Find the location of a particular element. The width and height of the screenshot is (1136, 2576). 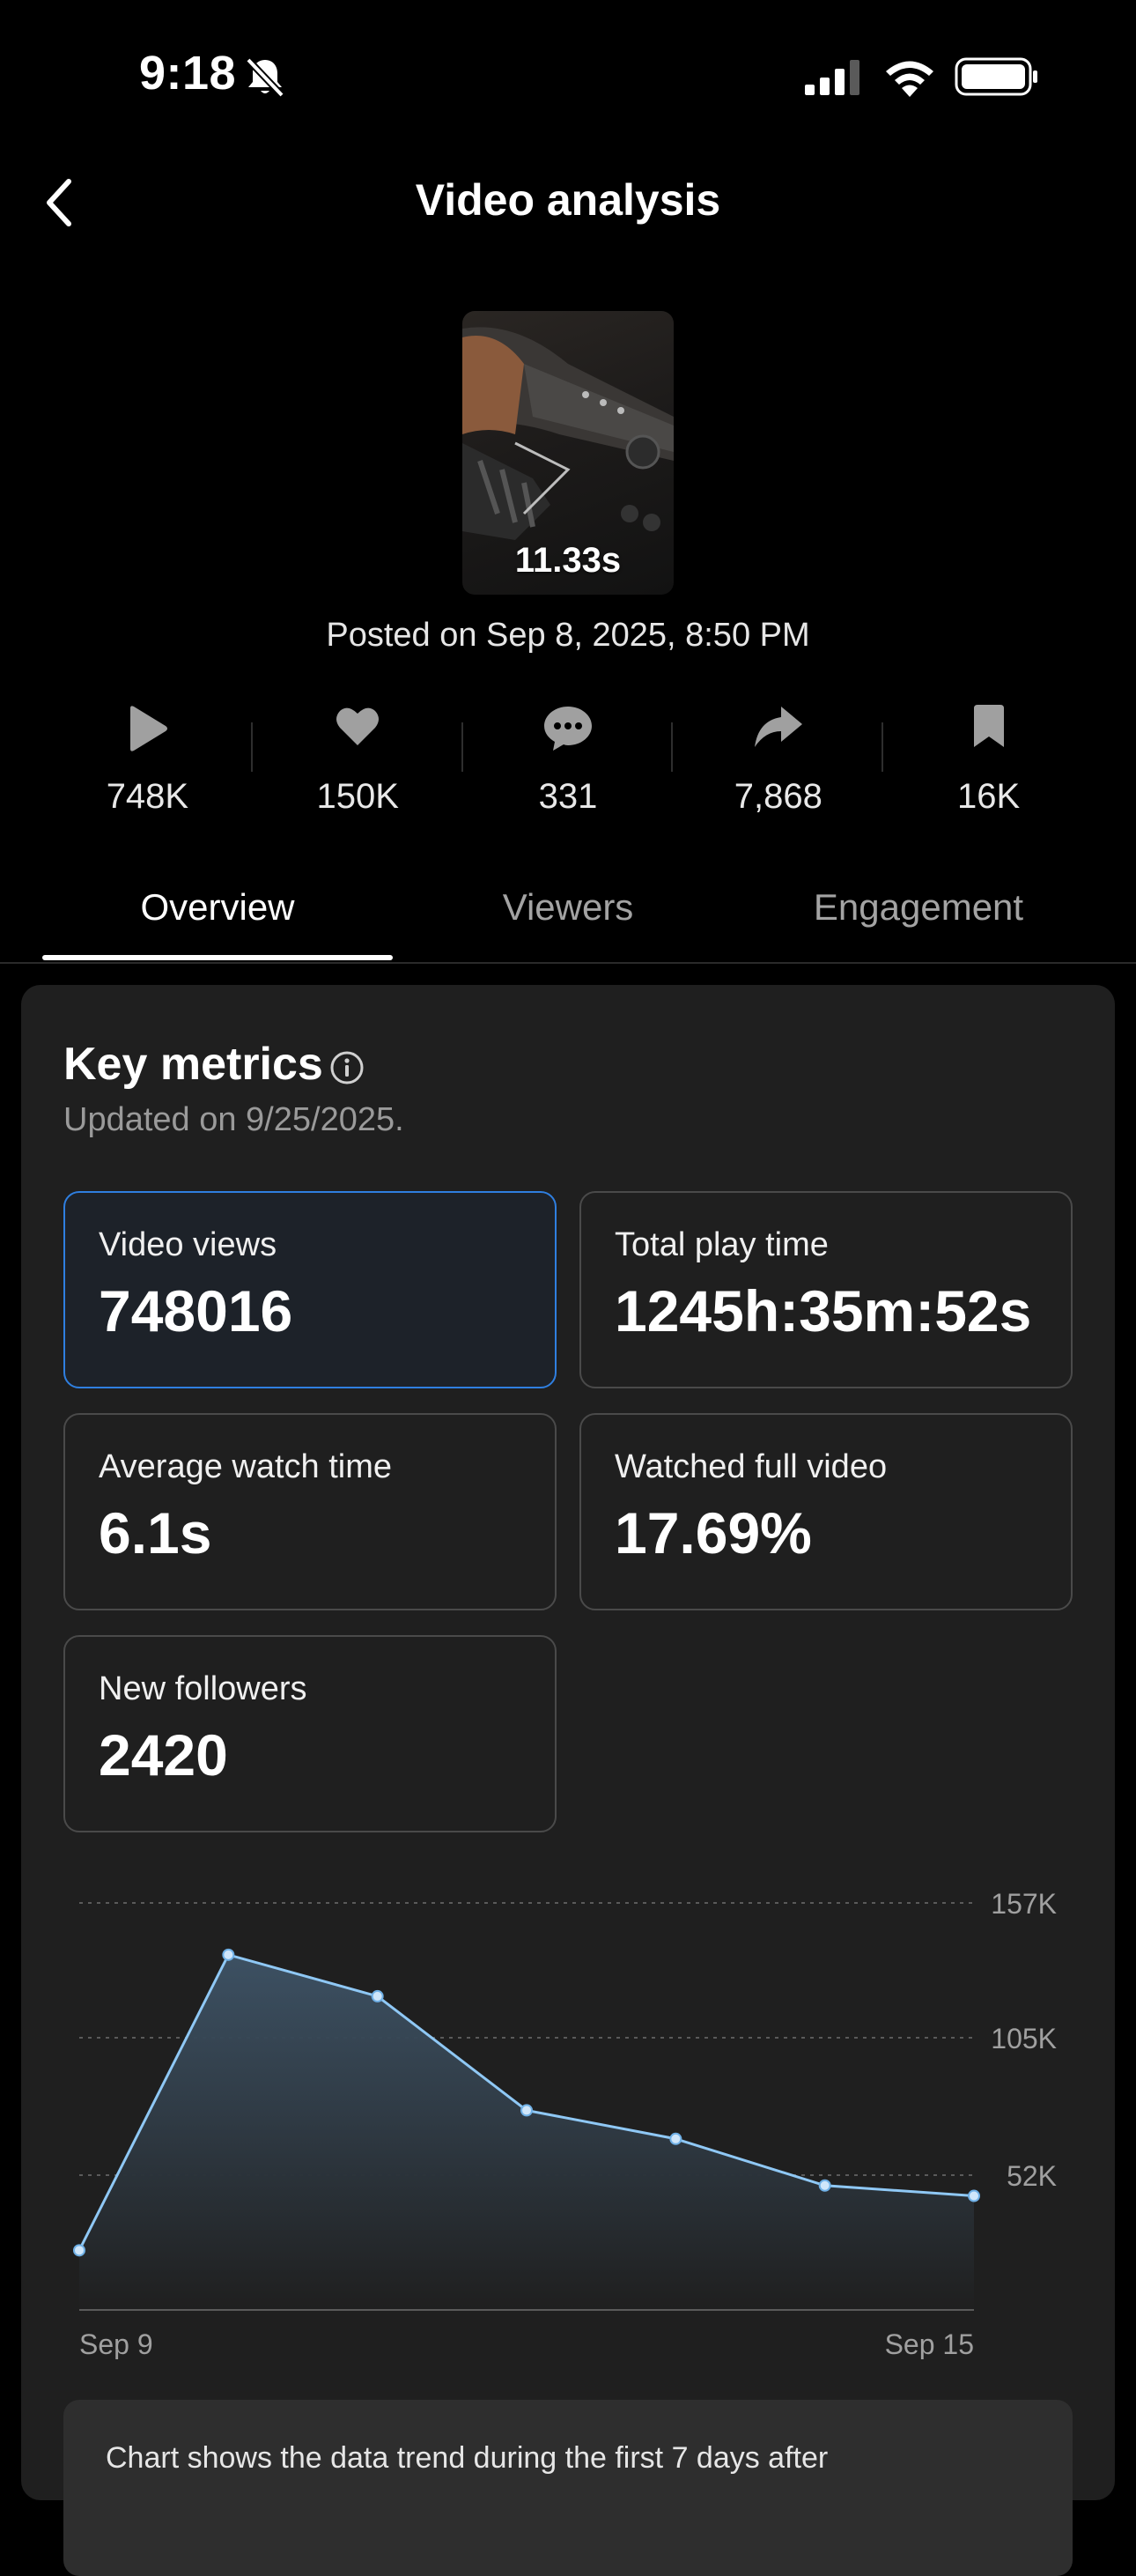

x-tick-label: Sep 9 is located at coordinates (116, 2344).